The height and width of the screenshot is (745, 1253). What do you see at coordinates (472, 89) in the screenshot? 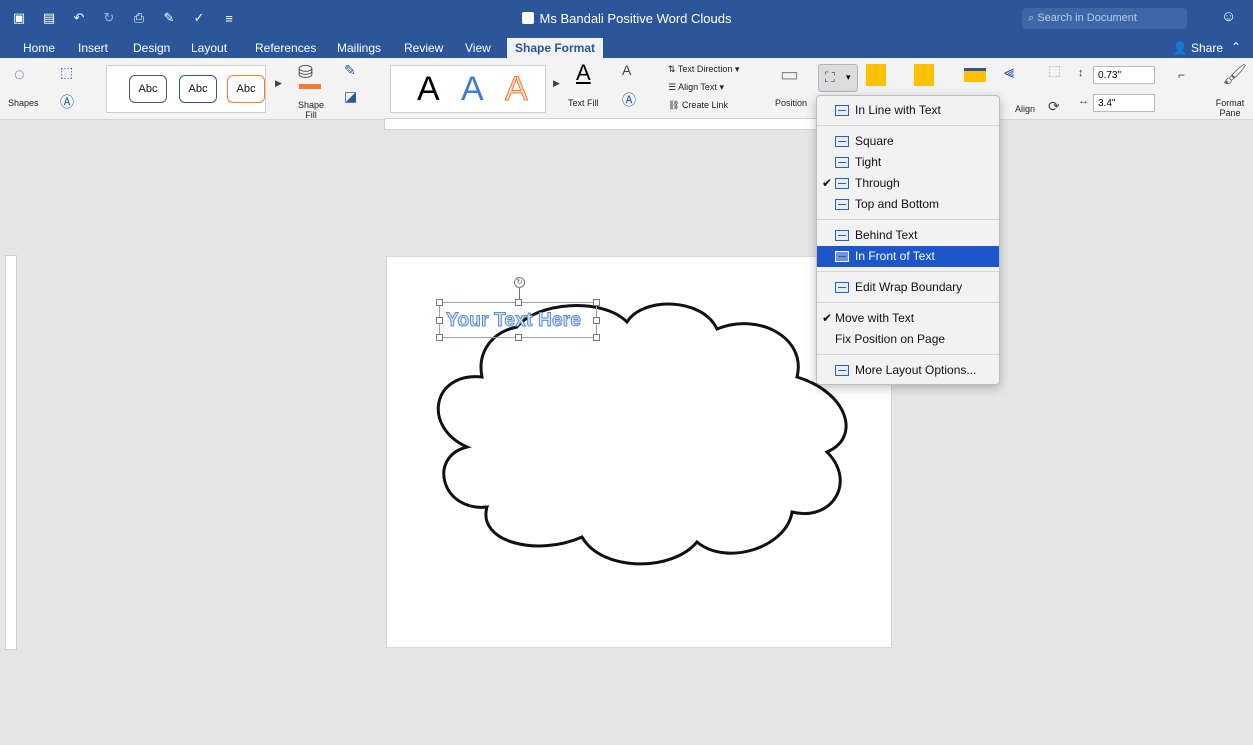
I see `wordart-style-blue: A` at bounding box center [472, 89].